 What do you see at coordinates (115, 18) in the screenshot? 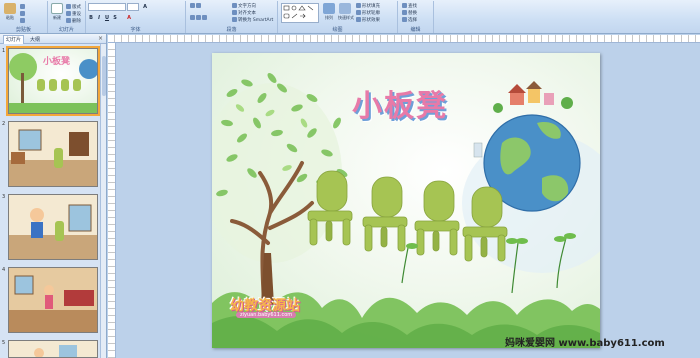
I see `strike-button: S` at bounding box center [115, 18].